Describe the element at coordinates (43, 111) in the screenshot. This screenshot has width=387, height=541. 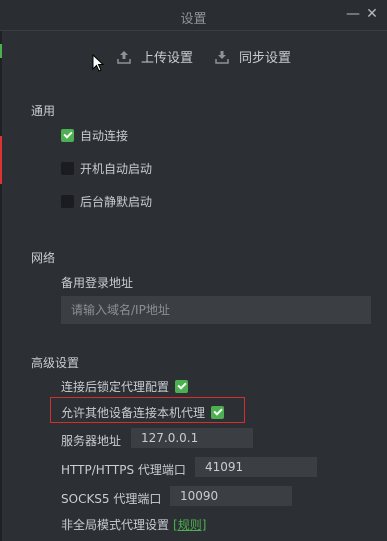
I see `general-section-title: 通用` at that location.